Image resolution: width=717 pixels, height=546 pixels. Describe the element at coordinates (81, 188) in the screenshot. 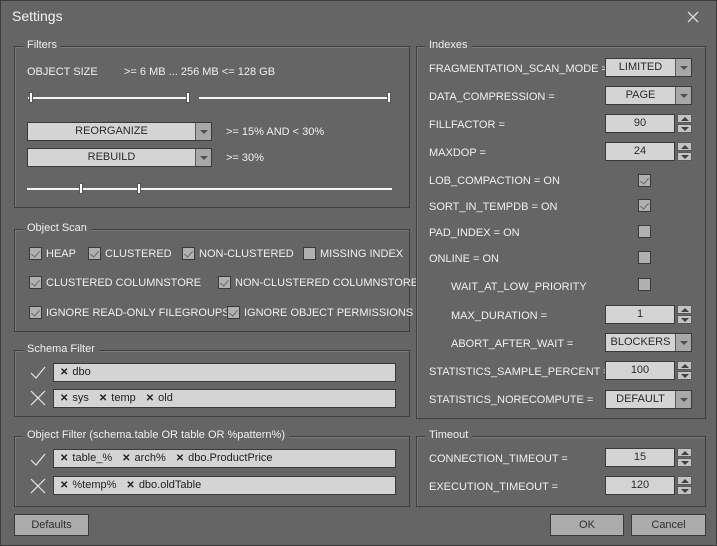

I see `fragmentation-slider-low-handle` at that location.